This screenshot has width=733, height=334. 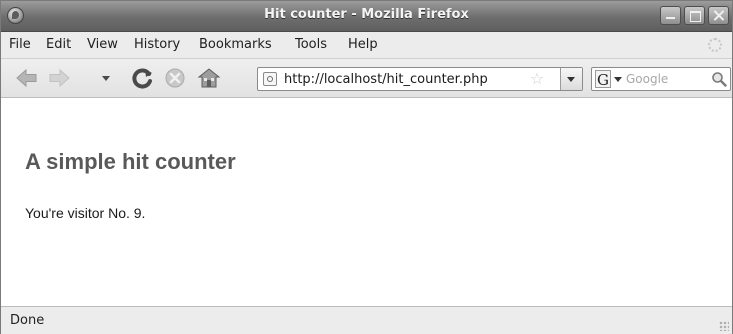 I want to click on status-text: Done, so click(x=27, y=320).